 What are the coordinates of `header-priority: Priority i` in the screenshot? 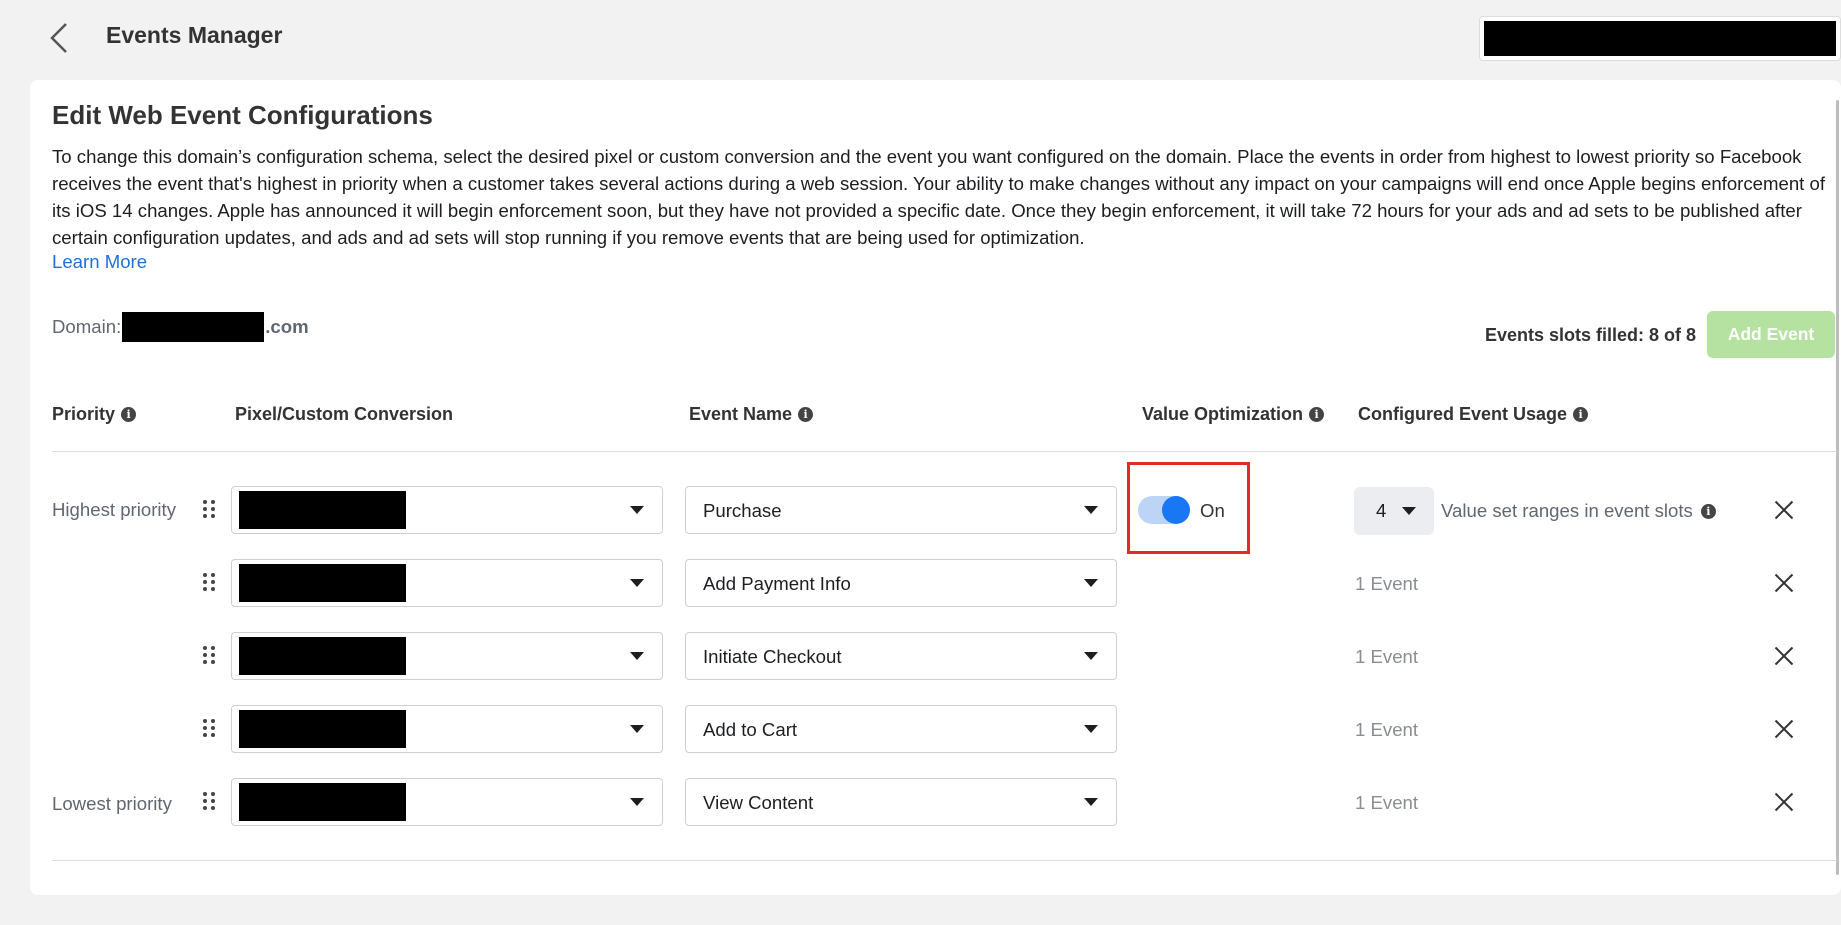 It's located at (94, 414).